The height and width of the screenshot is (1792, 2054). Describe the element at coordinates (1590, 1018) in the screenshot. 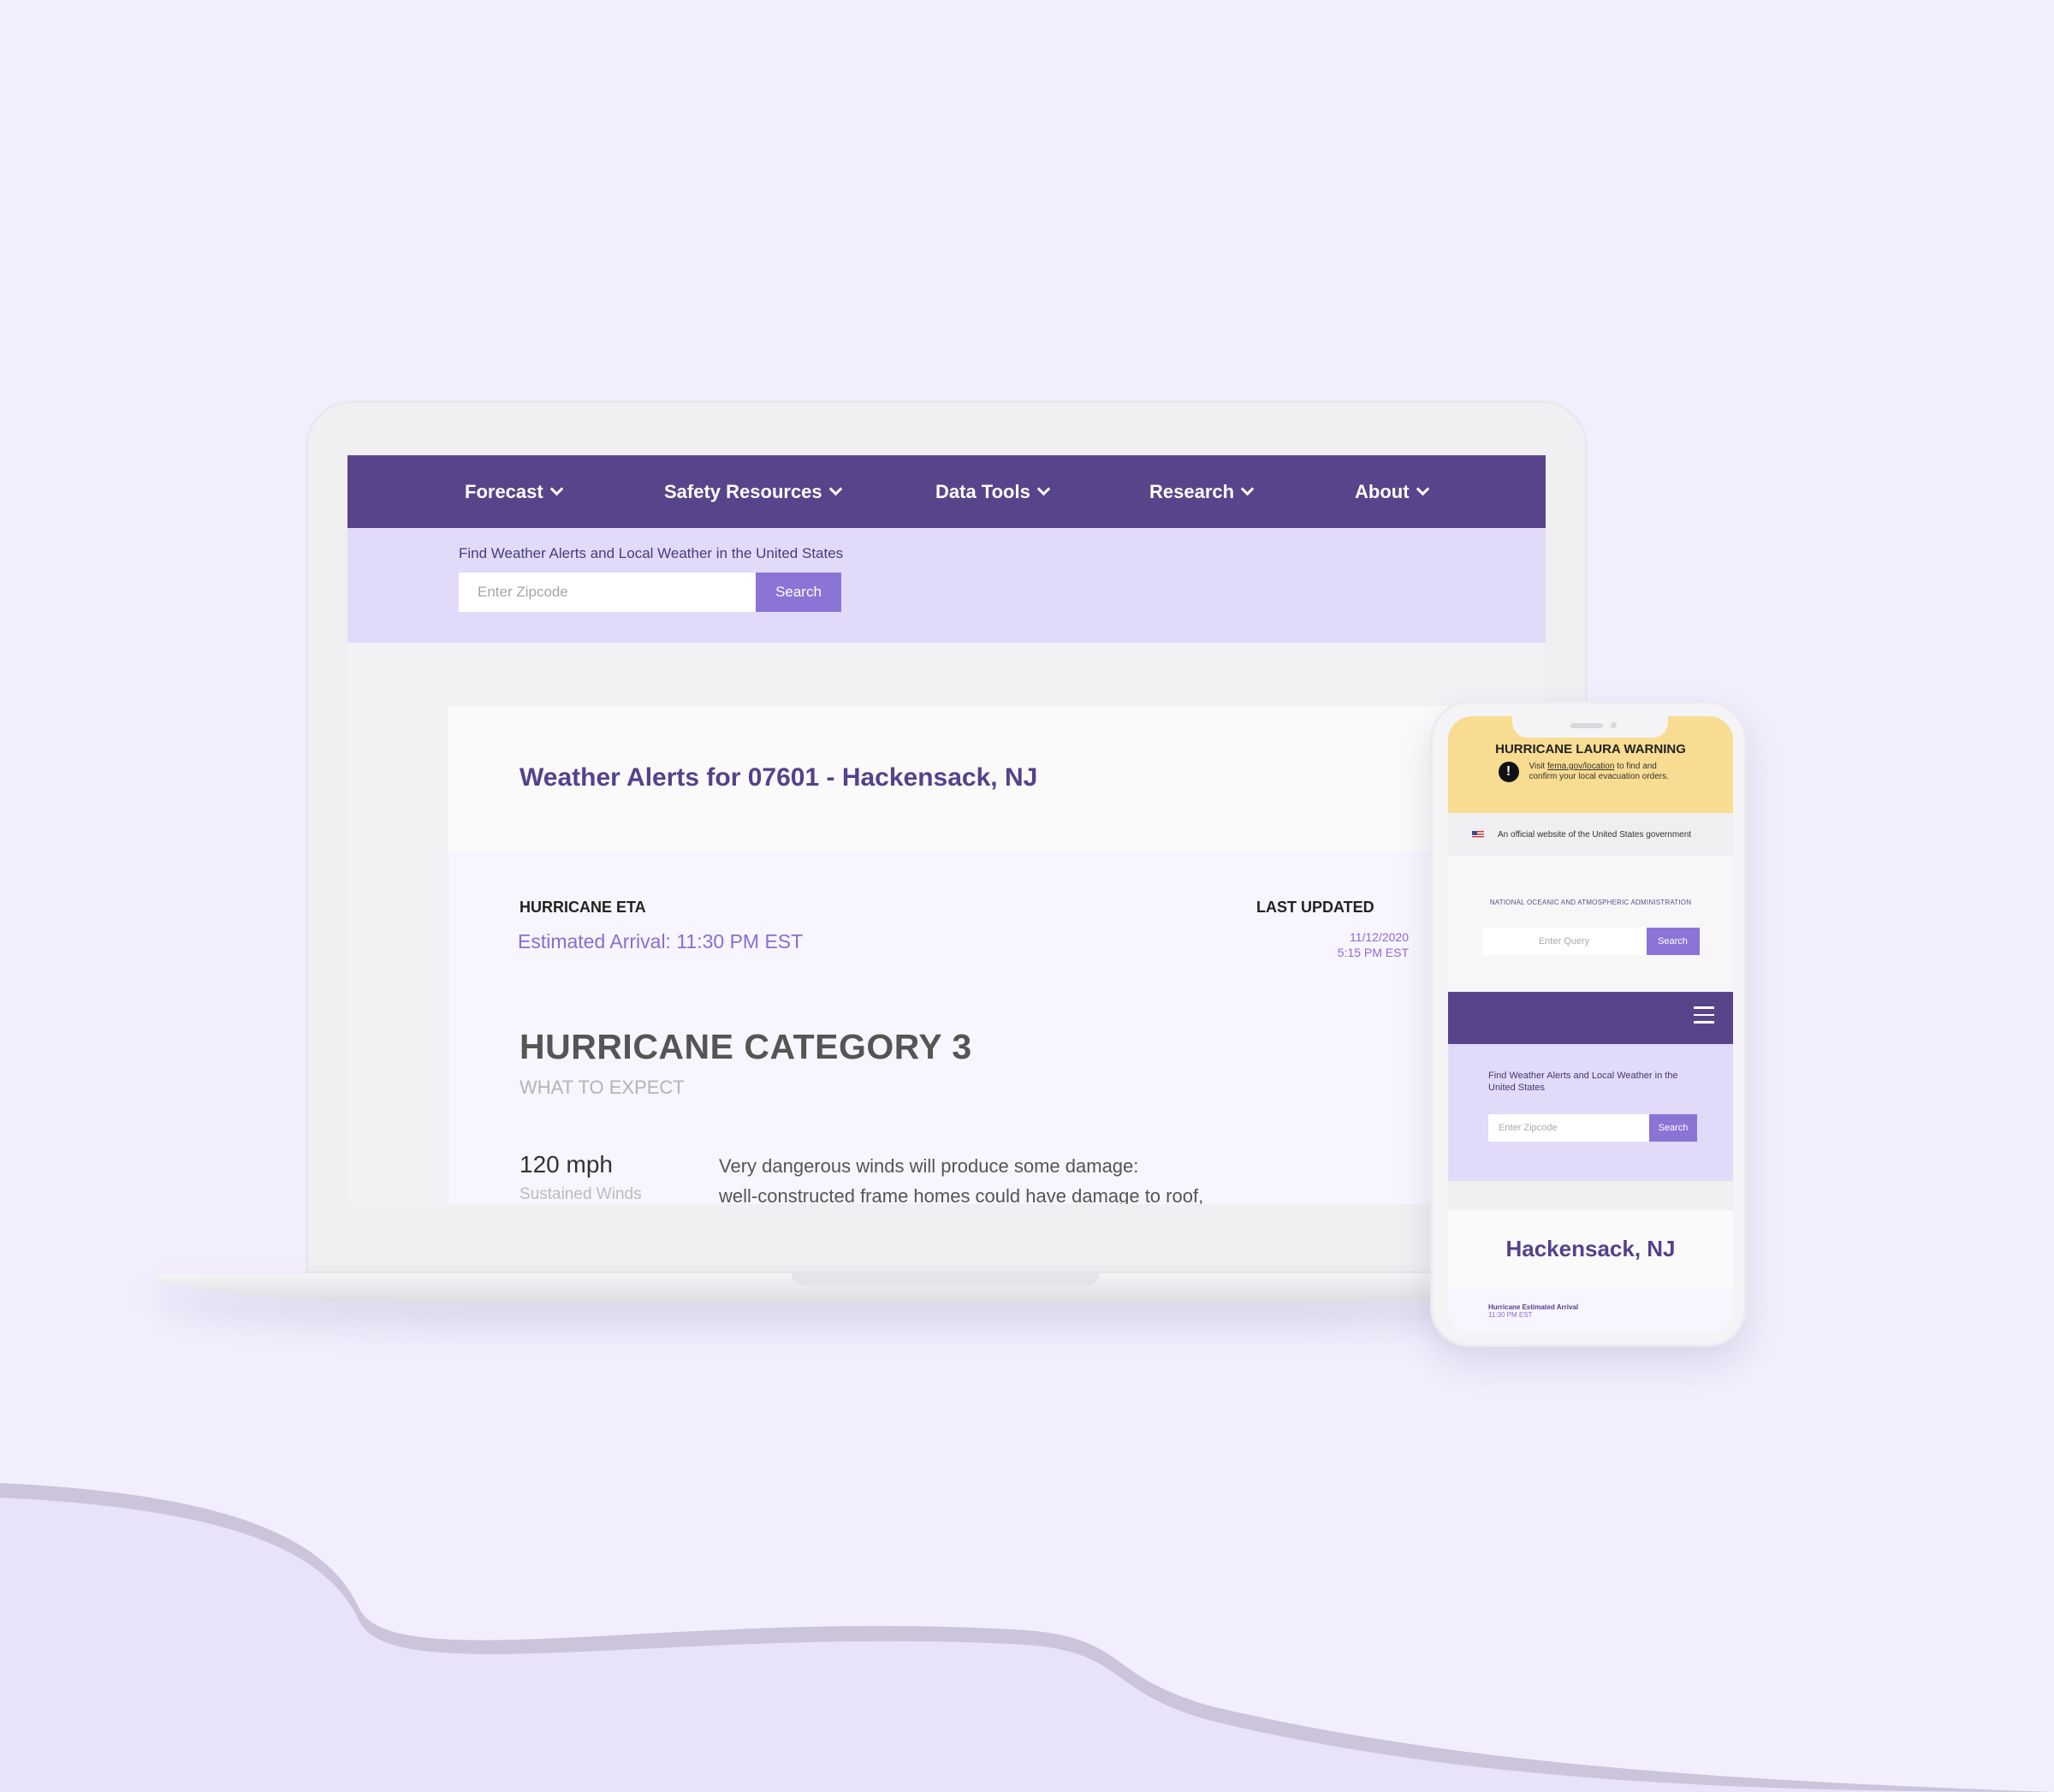

I see `mobile-nav` at that location.